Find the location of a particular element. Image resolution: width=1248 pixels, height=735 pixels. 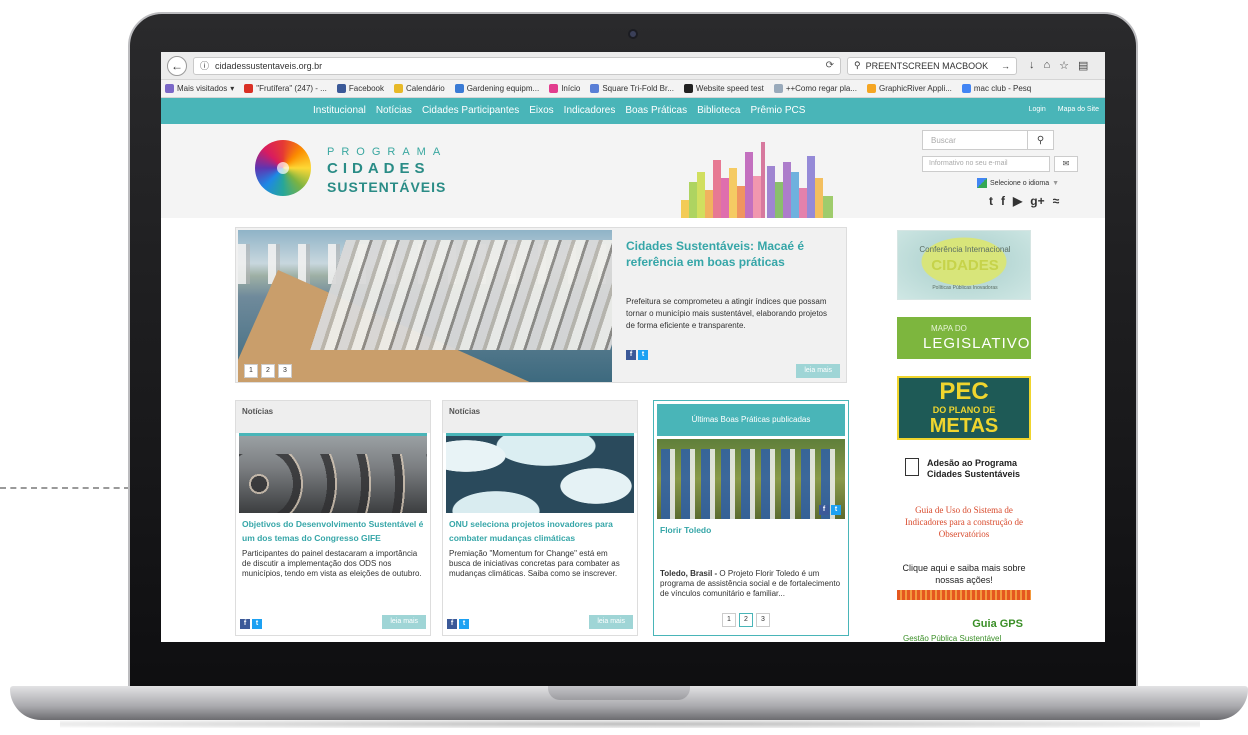

arrow-left-icon: ← is located at coordinates (177, 65).